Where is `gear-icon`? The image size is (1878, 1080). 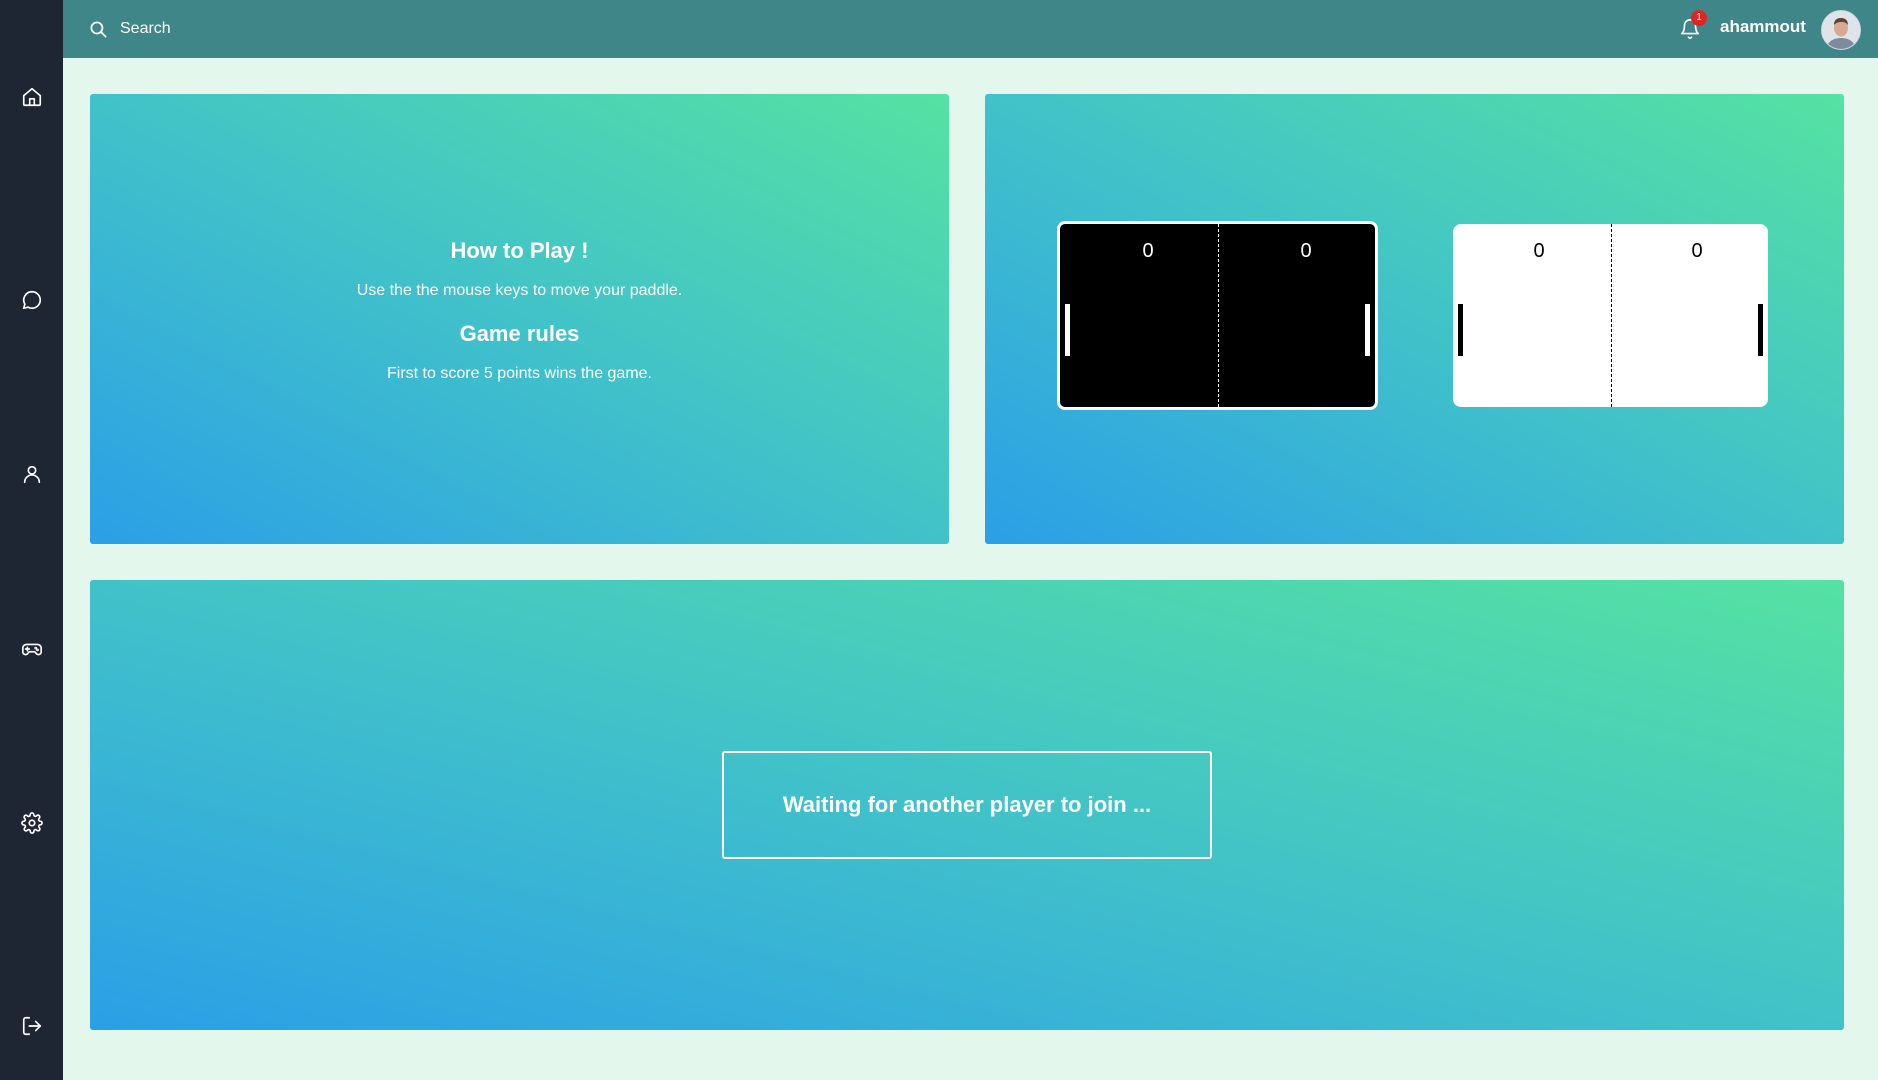
gear-icon is located at coordinates (32, 823).